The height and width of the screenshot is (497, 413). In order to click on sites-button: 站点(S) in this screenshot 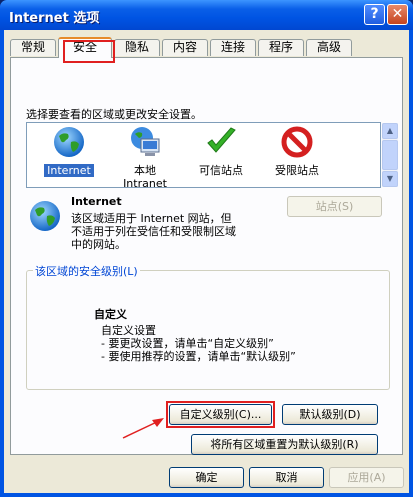, I will do `click(334, 206)`.